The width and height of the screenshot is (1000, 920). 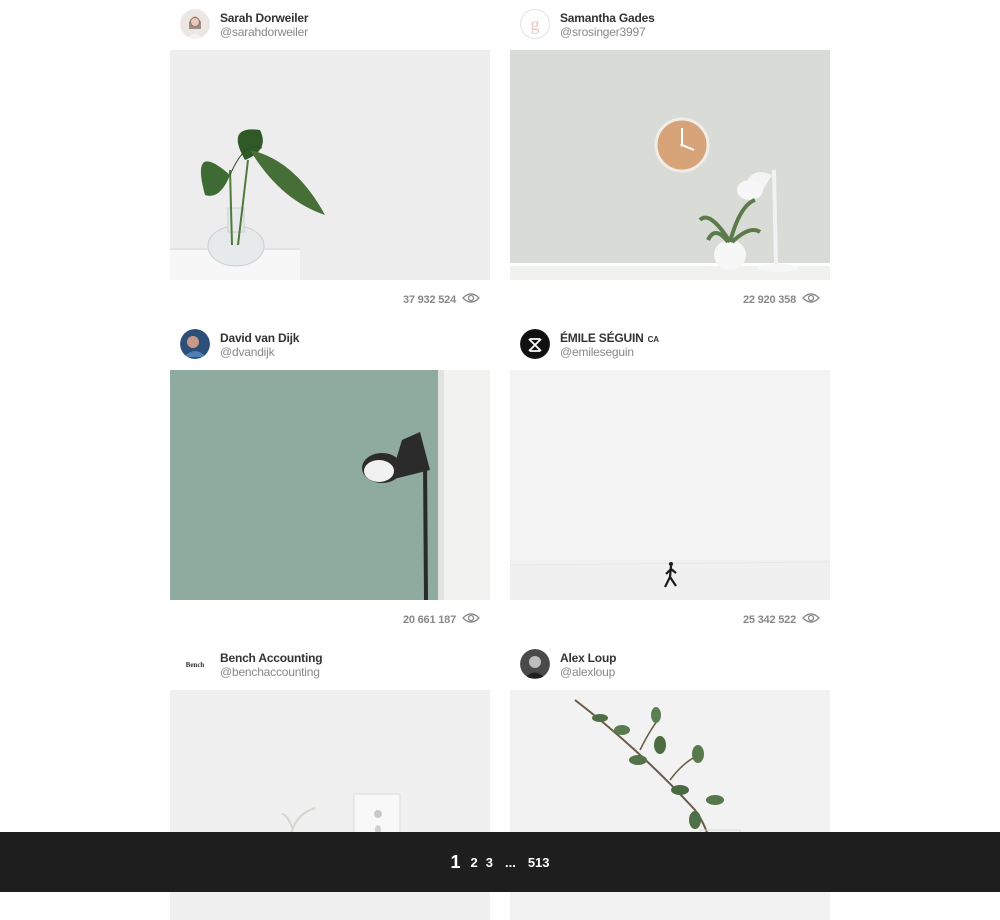 What do you see at coordinates (607, 18) in the screenshot?
I see `author-name: Samantha Gades` at bounding box center [607, 18].